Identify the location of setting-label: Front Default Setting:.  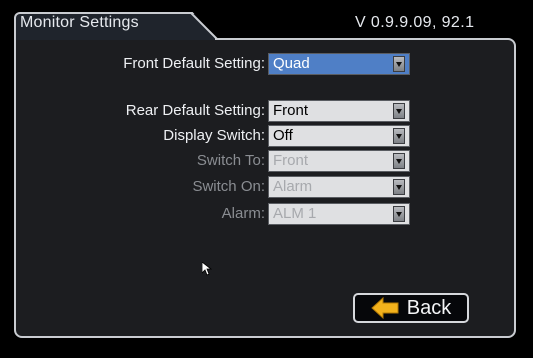
(194, 63).